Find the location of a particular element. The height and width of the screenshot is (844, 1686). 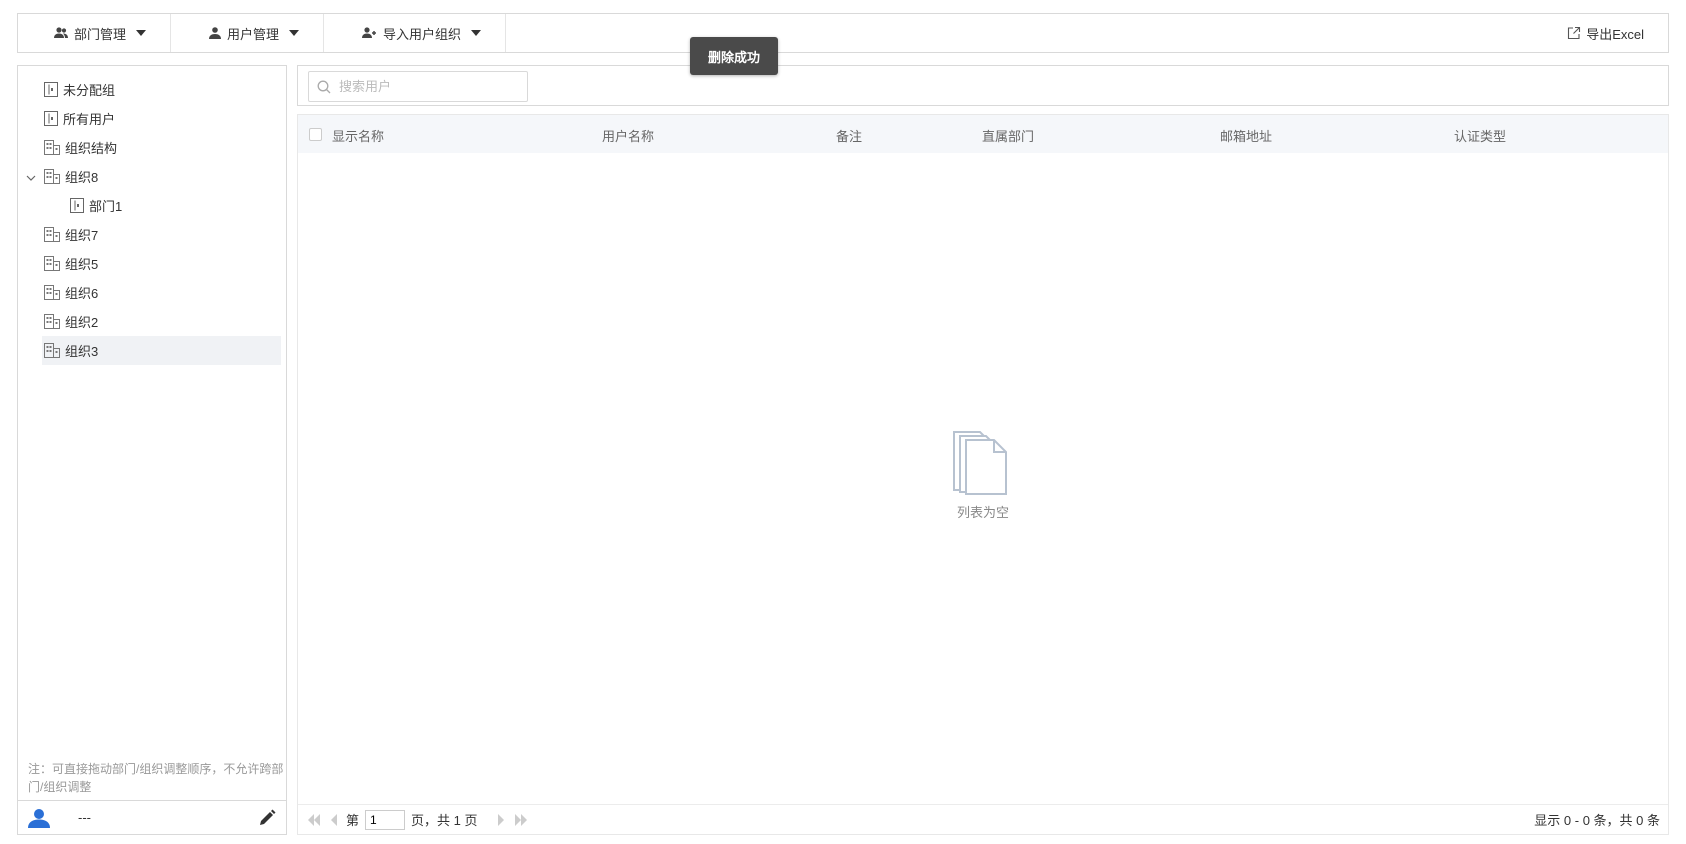

first-page-icon is located at coordinates (314, 820).